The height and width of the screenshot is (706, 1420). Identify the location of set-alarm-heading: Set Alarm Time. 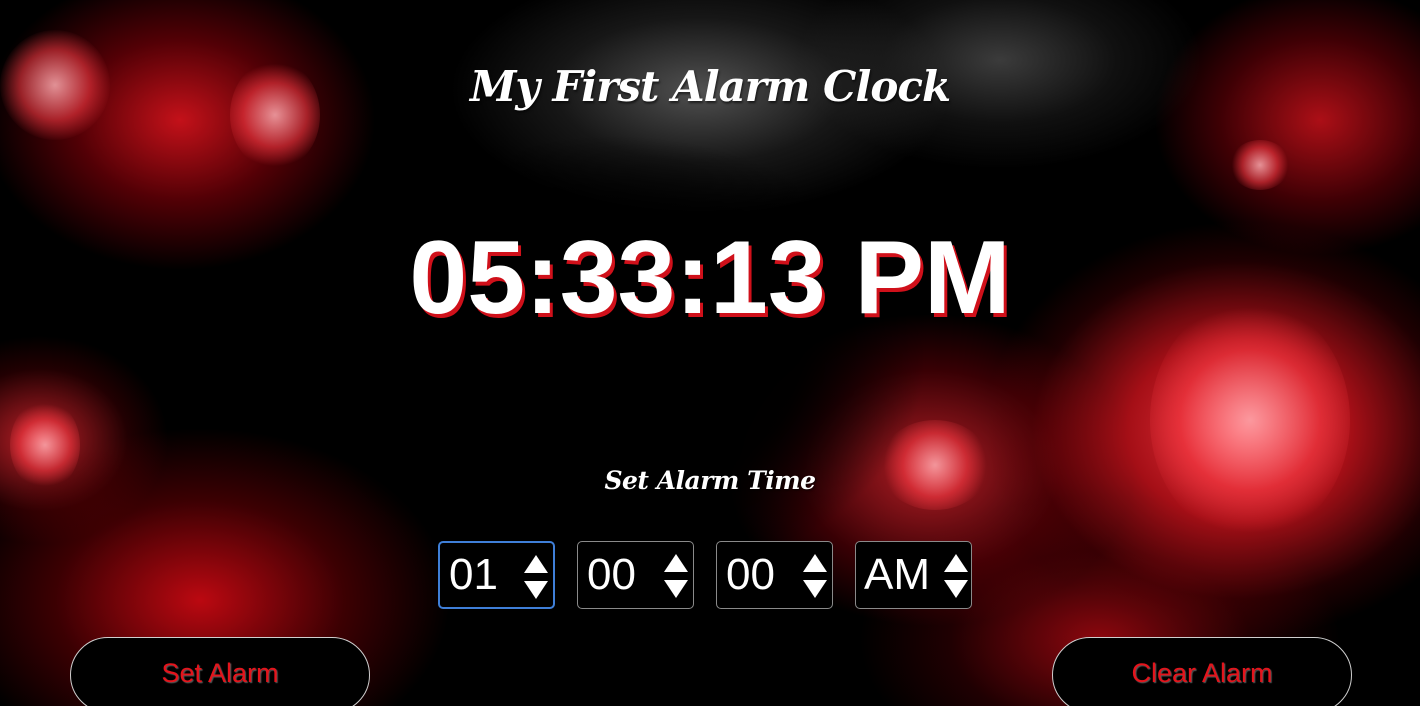
(710, 480).